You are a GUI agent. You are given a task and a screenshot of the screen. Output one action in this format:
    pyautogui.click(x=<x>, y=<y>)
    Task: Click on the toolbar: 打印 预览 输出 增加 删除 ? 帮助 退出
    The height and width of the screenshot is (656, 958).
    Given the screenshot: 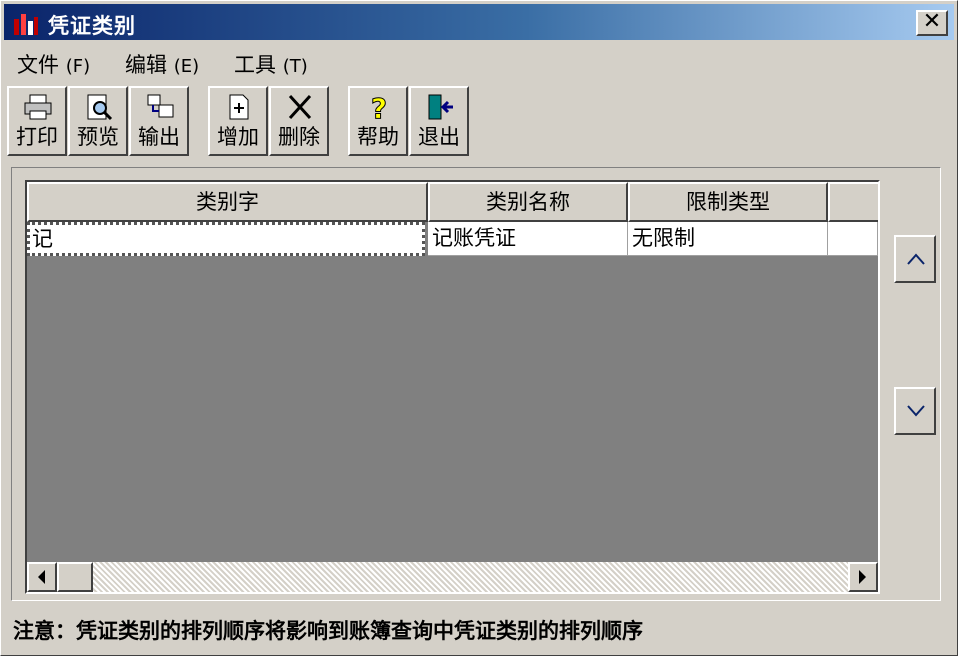 What is the action you would take?
    pyautogui.click(x=479, y=121)
    